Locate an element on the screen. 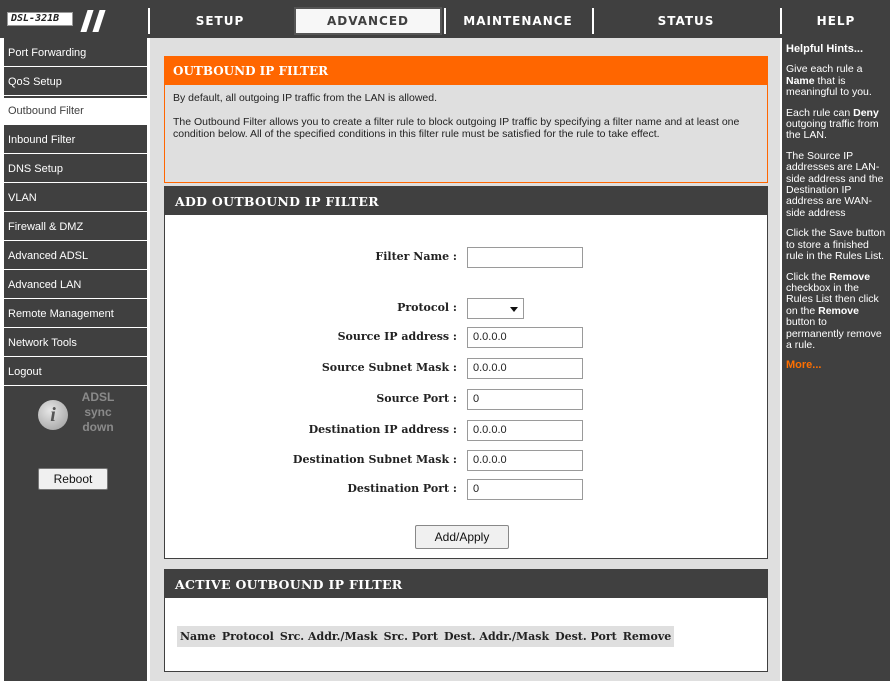 This screenshot has width=890, height=681. column-header-src-addr: Src. Addr./Mask is located at coordinates (328, 636).